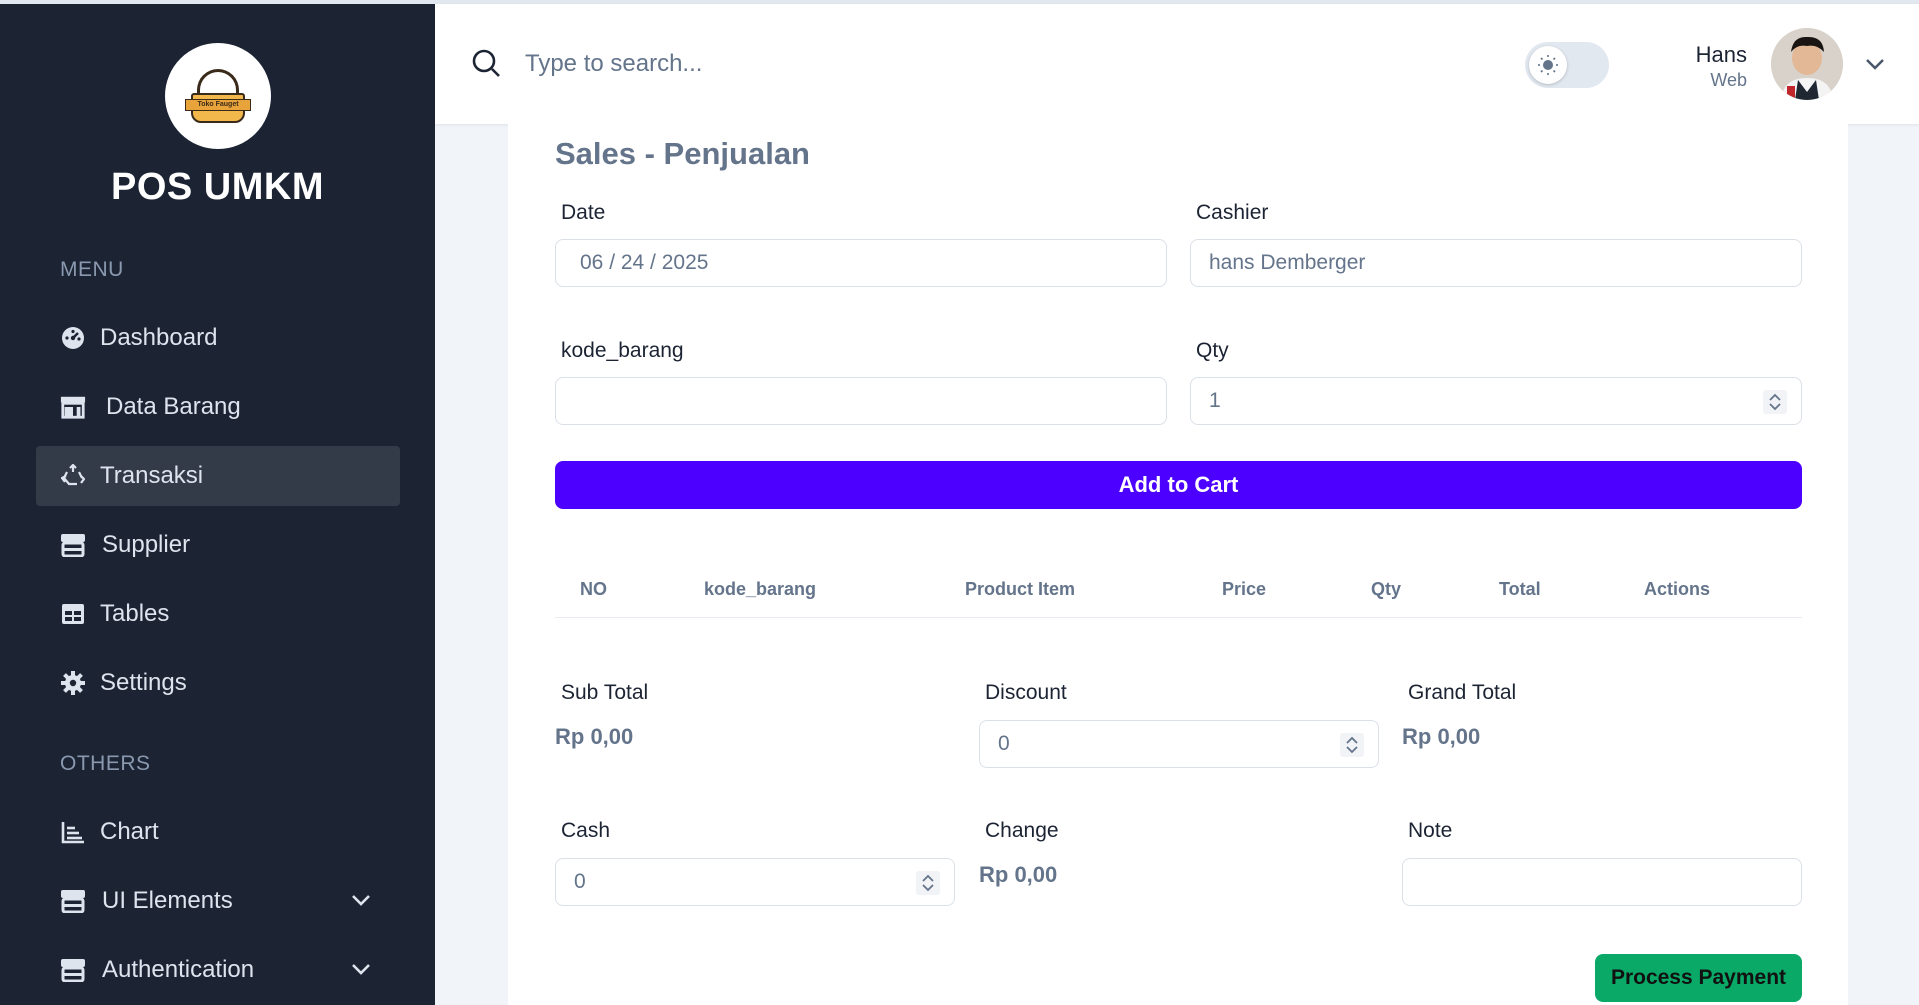 The height and width of the screenshot is (1005, 1919). I want to click on search-input, so click(775, 64).